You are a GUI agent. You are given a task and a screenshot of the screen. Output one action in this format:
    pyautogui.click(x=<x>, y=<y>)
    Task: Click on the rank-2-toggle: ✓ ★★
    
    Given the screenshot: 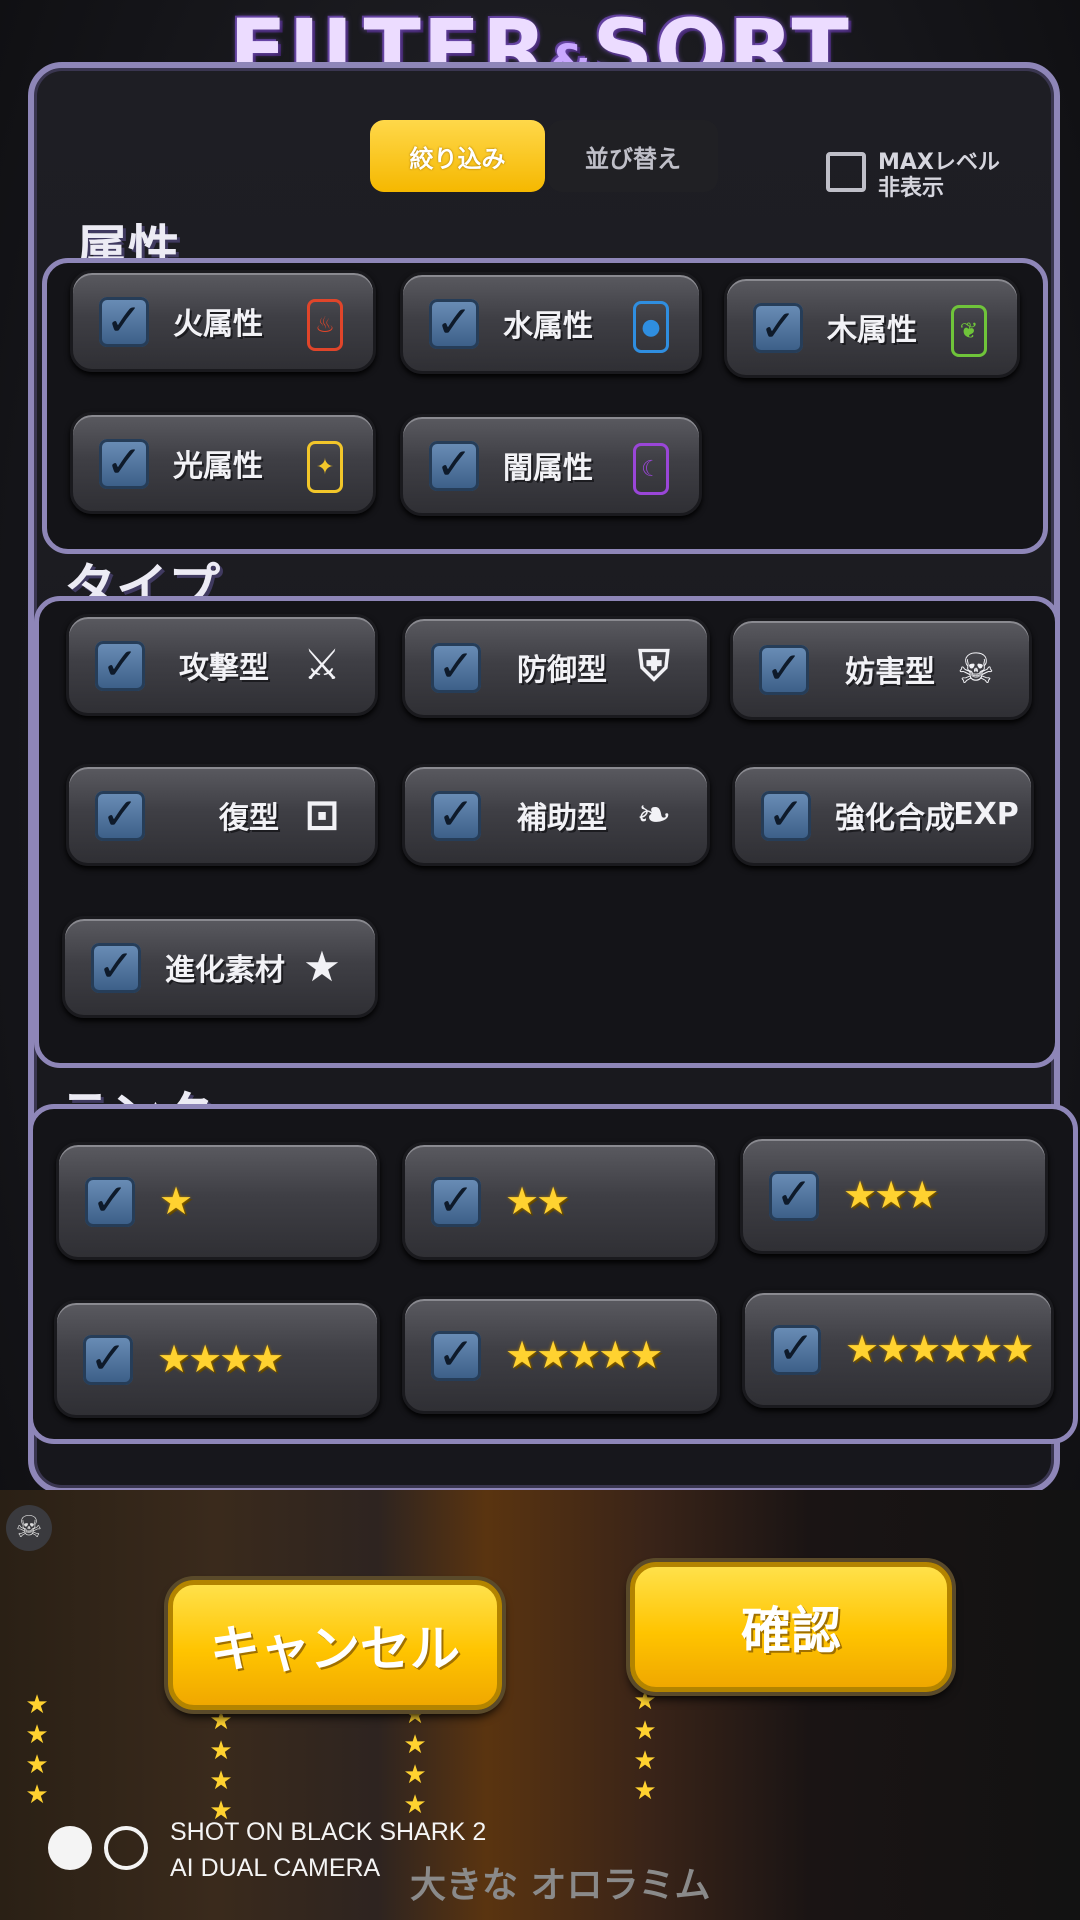 What is the action you would take?
    pyautogui.click(x=560, y=1201)
    